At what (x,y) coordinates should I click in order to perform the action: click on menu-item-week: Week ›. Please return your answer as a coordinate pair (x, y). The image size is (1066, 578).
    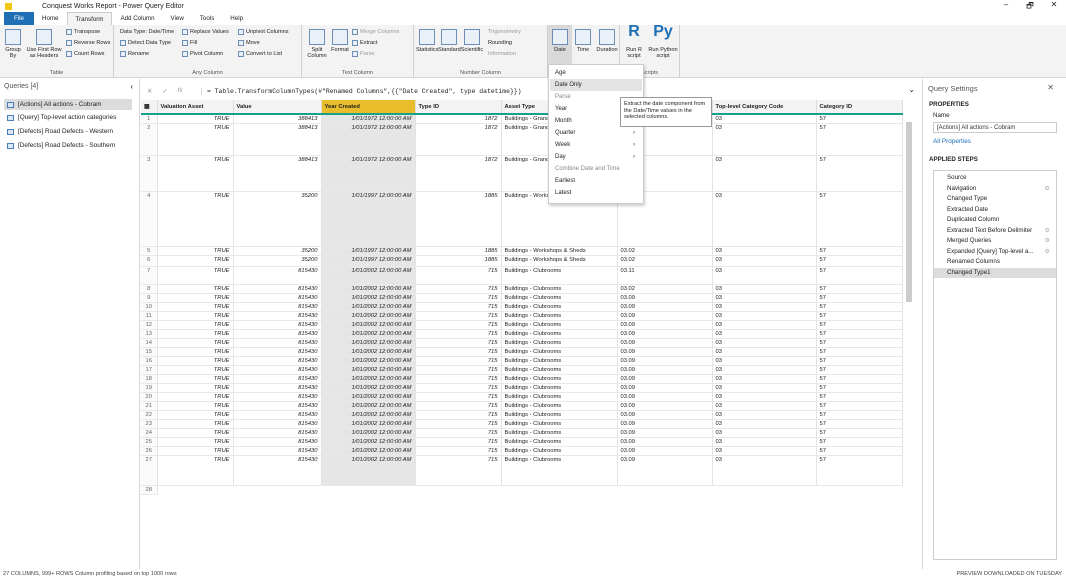
    Looking at the image, I should click on (597, 145).